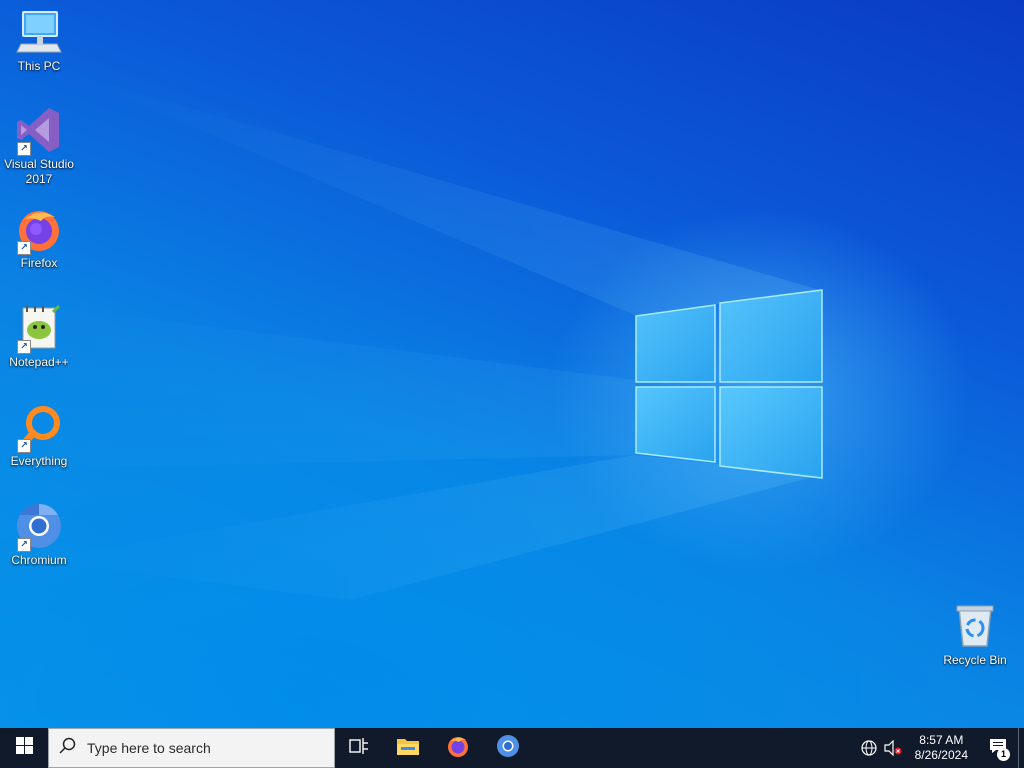 Image resolution: width=1024 pixels, height=768 pixels. I want to click on clock: 8:57 AM 8/26/2024, so click(941, 748).